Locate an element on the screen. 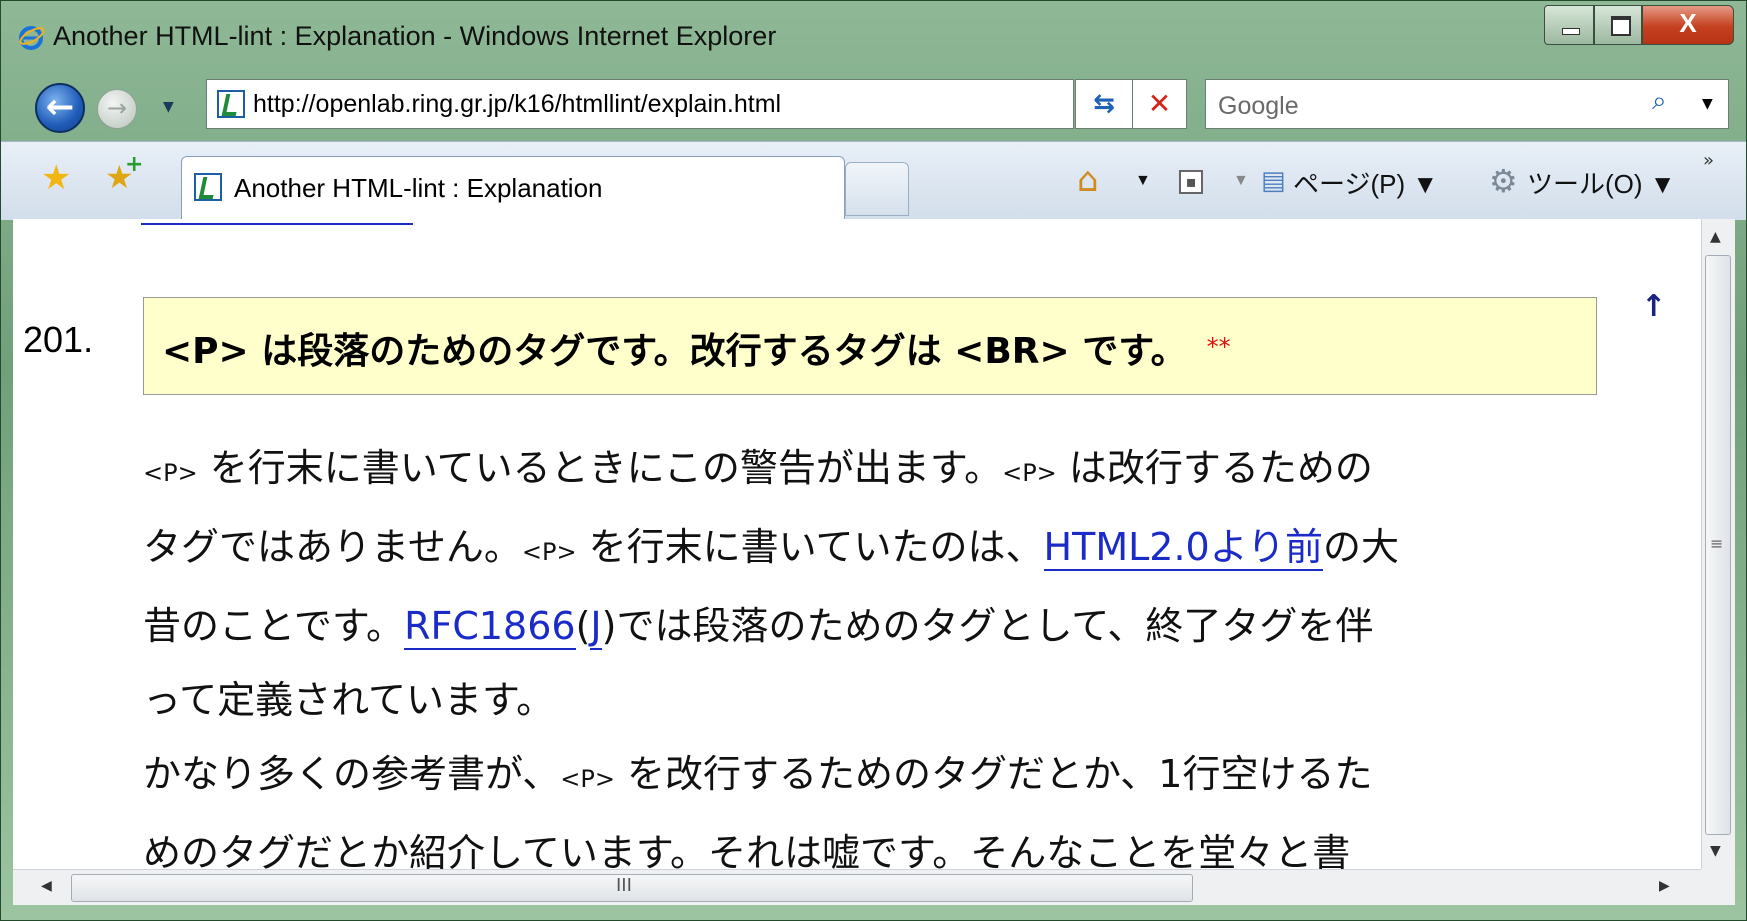 This screenshot has height=921, width=1747. rfc1866-link: RFC1866 is located at coordinates (490, 627).